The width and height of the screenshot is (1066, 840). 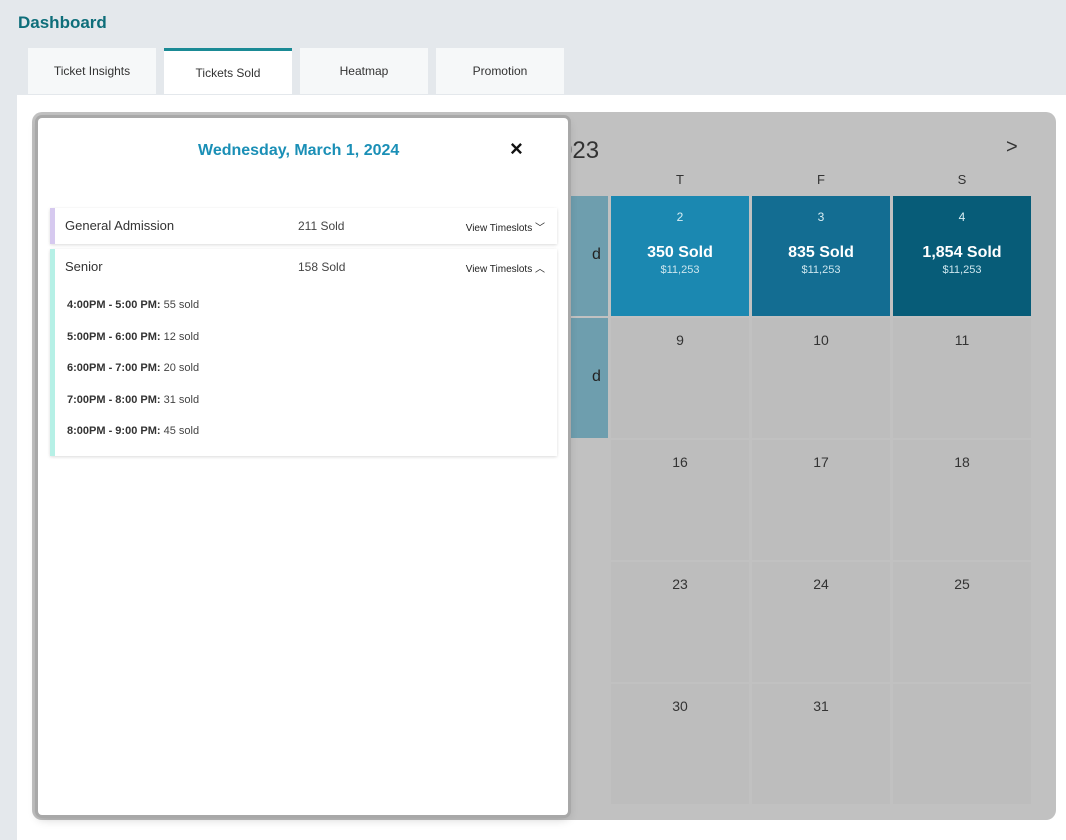 What do you see at coordinates (114, 400) in the screenshot?
I see `timeslot-time: 7:00PM - 8:00 PM:` at bounding box center [114, 400].